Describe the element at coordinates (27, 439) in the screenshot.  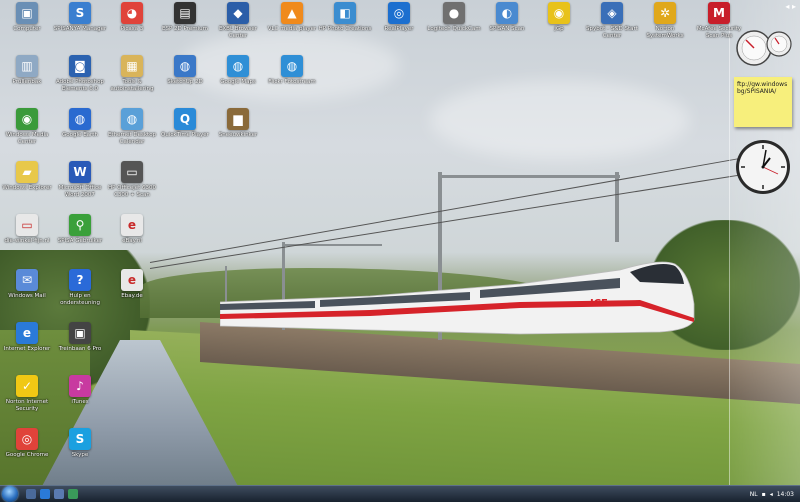
I see `chrome-icon: ◎` at that location.